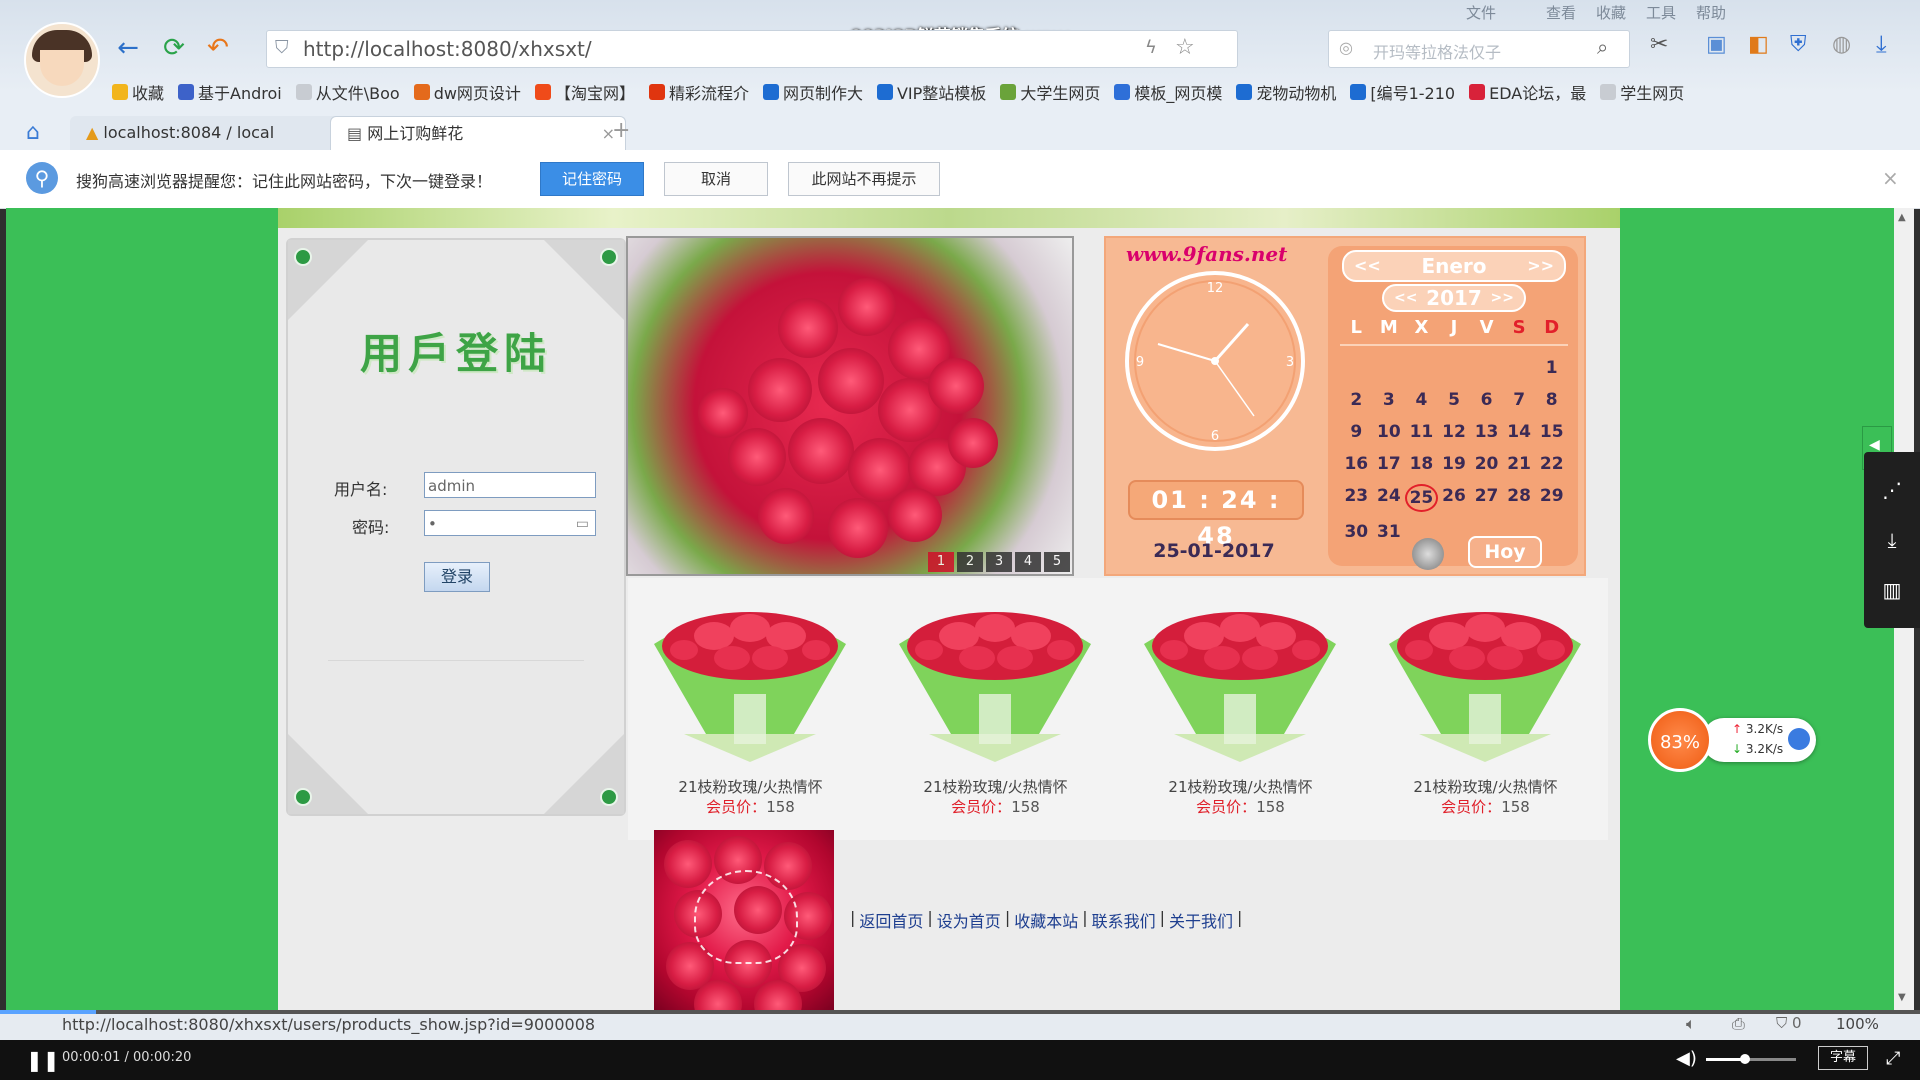  I want to click on calendar-day: 23, so click(1356, 496).